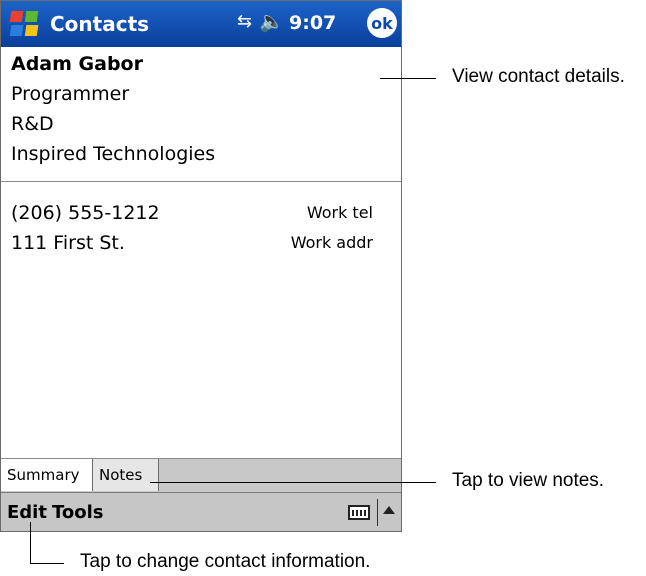 Image resolution: width=646 pixels, height=576 pixels. What do you see at coordinates (192, 213) in the screenshot?
I see `detail-row-phone: (206) 555-1212 Work tel` at bounding box center [192, 213].